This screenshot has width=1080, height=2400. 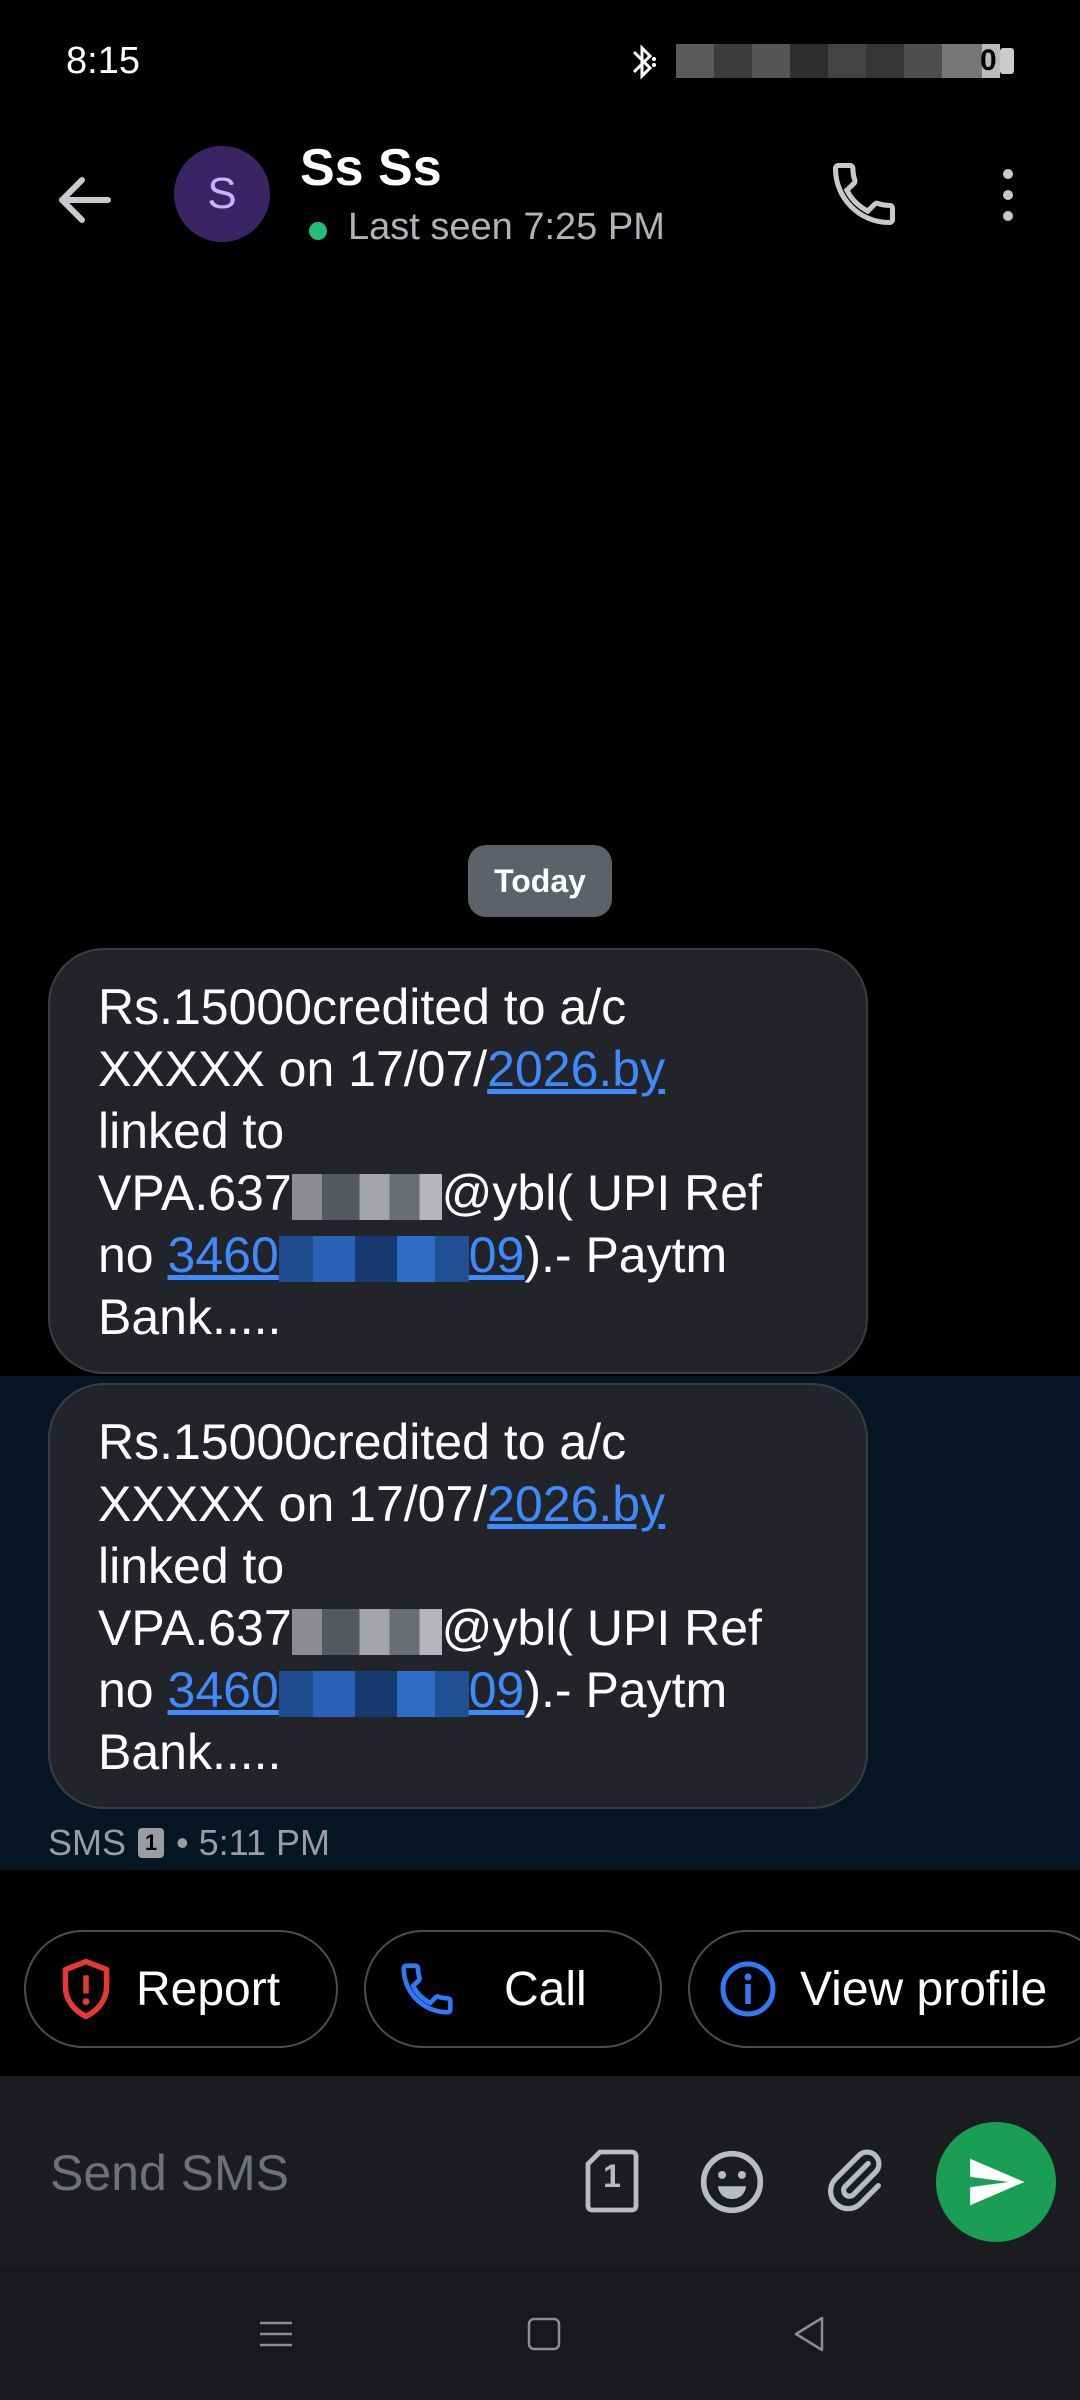 I want to click on date-chip: Today, so click(x=540, y=881).